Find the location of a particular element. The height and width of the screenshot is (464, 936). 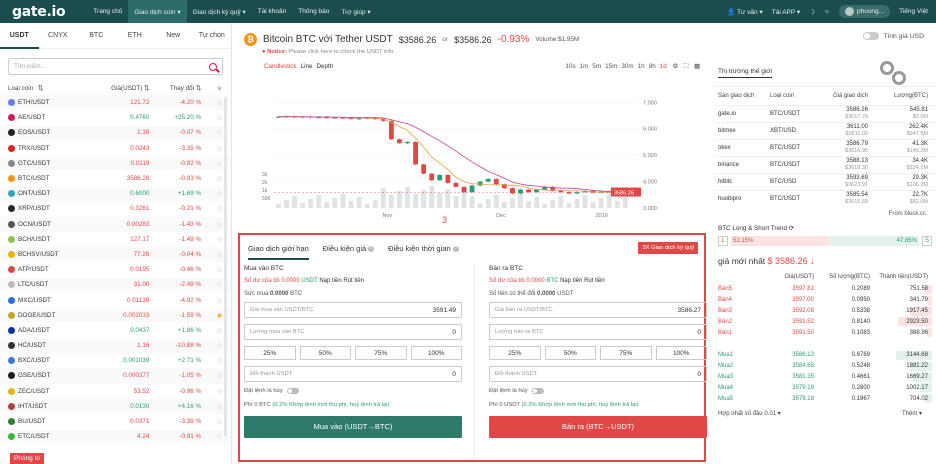

percent-button-100: 100% is located at coordinates (681, 353).